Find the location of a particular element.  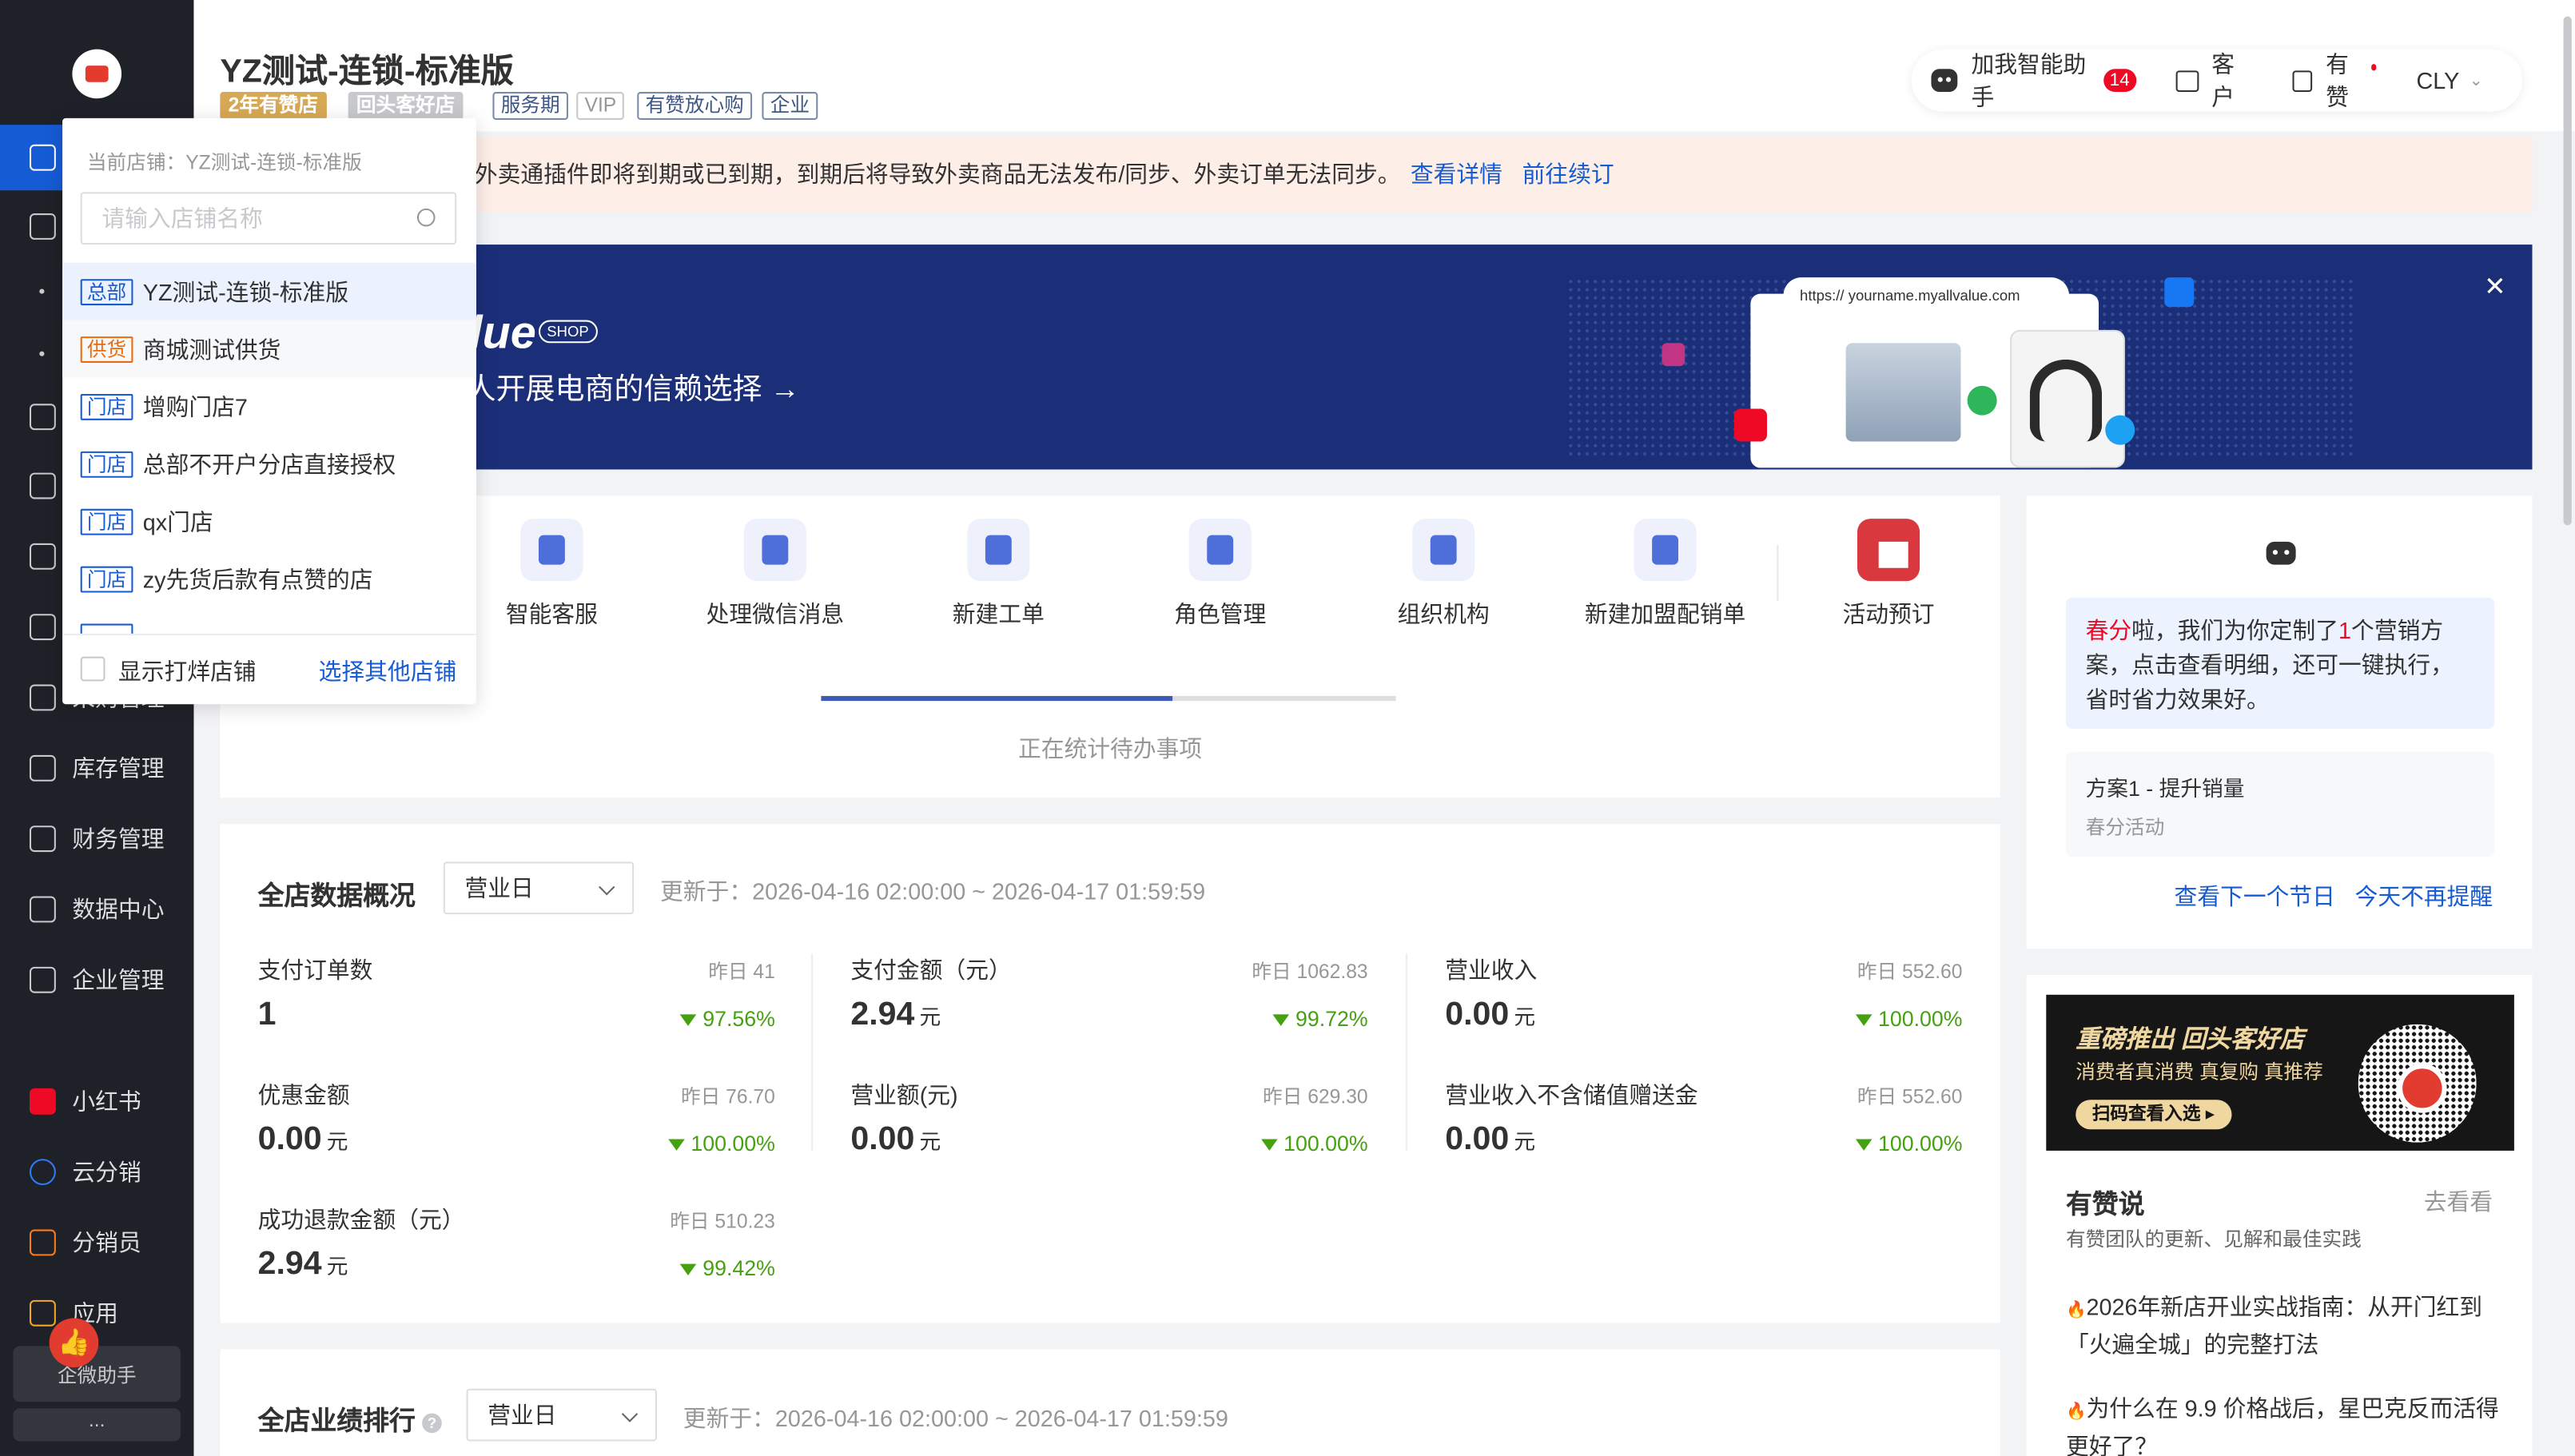

user-menu: CLY ⌄ is located at coordinates (2449, 80).